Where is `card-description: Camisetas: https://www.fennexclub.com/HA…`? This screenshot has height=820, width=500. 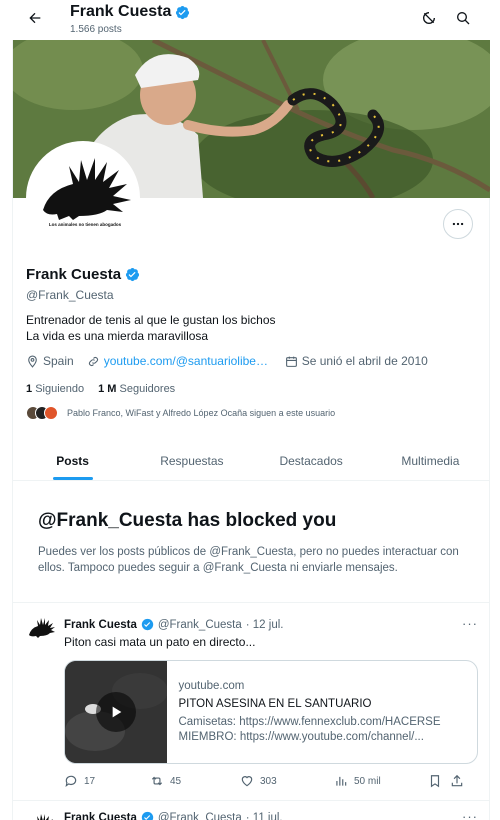
card-description: Camisetas: https://www.fennexclub.com/HA… is located at coordinates (309, 729).